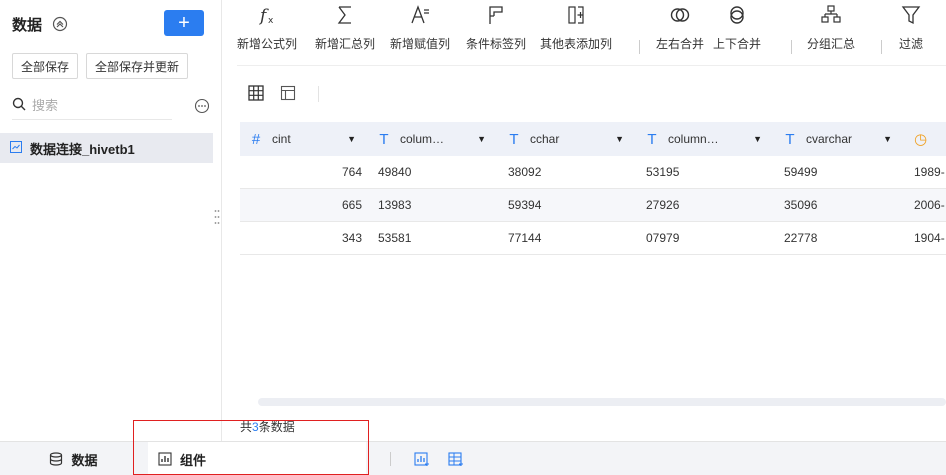  What do you see at coordinates (911, 28) in the screenshot?
I see `filter-button: 过滤` at bounding box center [911, 28].